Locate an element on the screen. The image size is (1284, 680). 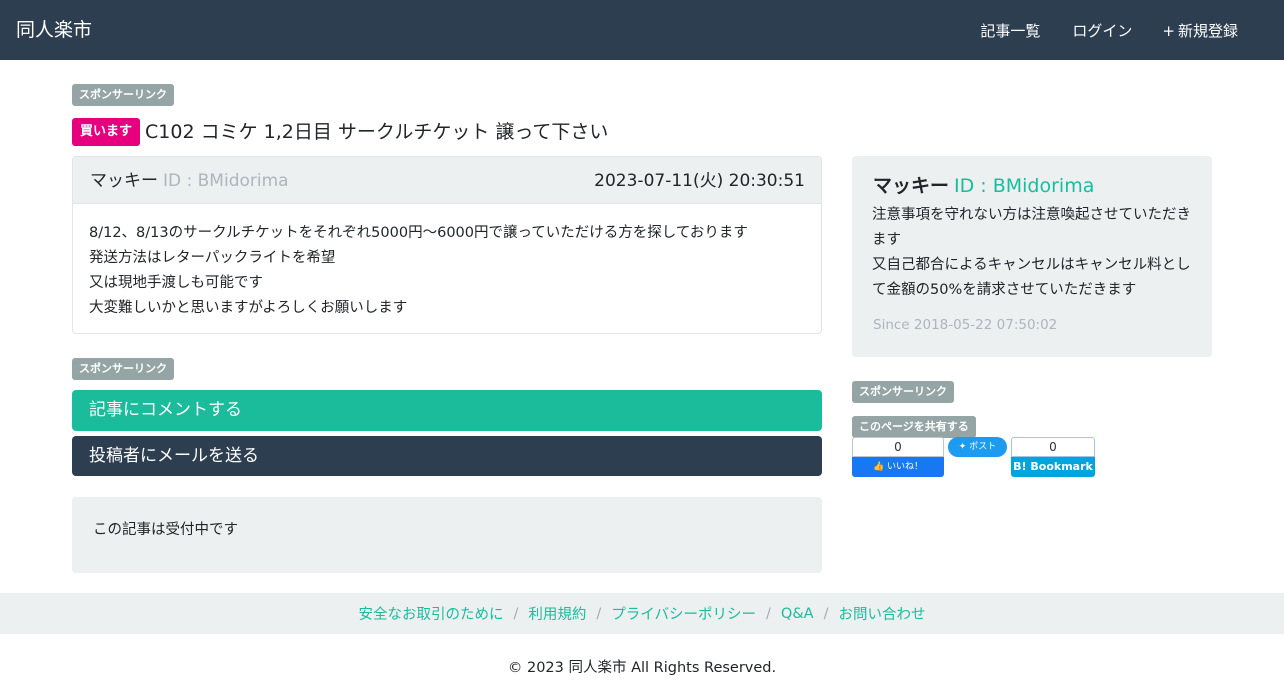
post-title-row: 買います C102 コミケ 1,2日目 サークルチケット 譲って下さい is located at coordinates (340, 132).